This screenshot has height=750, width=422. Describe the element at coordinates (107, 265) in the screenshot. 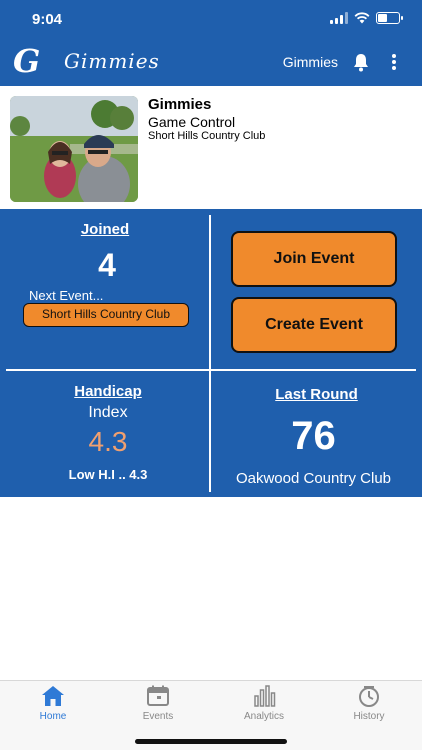

I see `joined-count: 4` at that location.